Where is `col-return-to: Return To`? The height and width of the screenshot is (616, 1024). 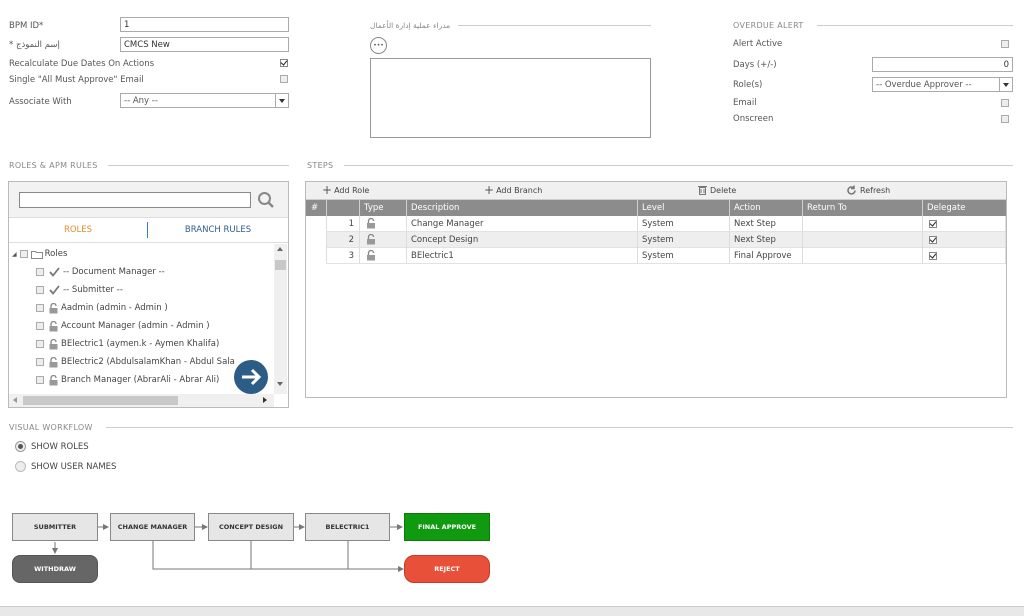
col-return-to: Return To is located at coordinates (863, 208).